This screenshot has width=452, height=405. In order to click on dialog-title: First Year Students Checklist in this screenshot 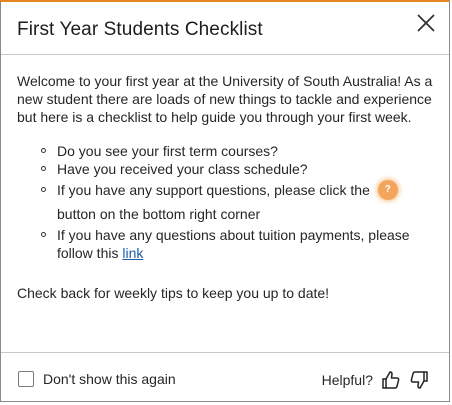, I will do `click(140, 29)`.